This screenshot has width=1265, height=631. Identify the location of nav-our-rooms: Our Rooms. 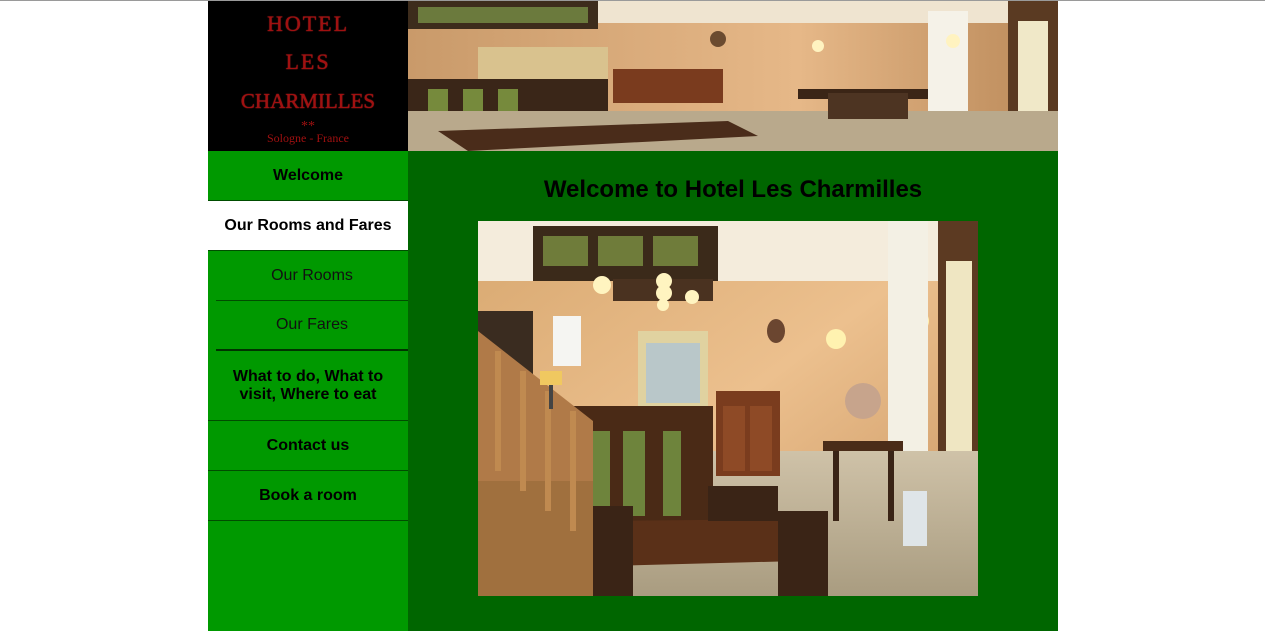
(312, 276).